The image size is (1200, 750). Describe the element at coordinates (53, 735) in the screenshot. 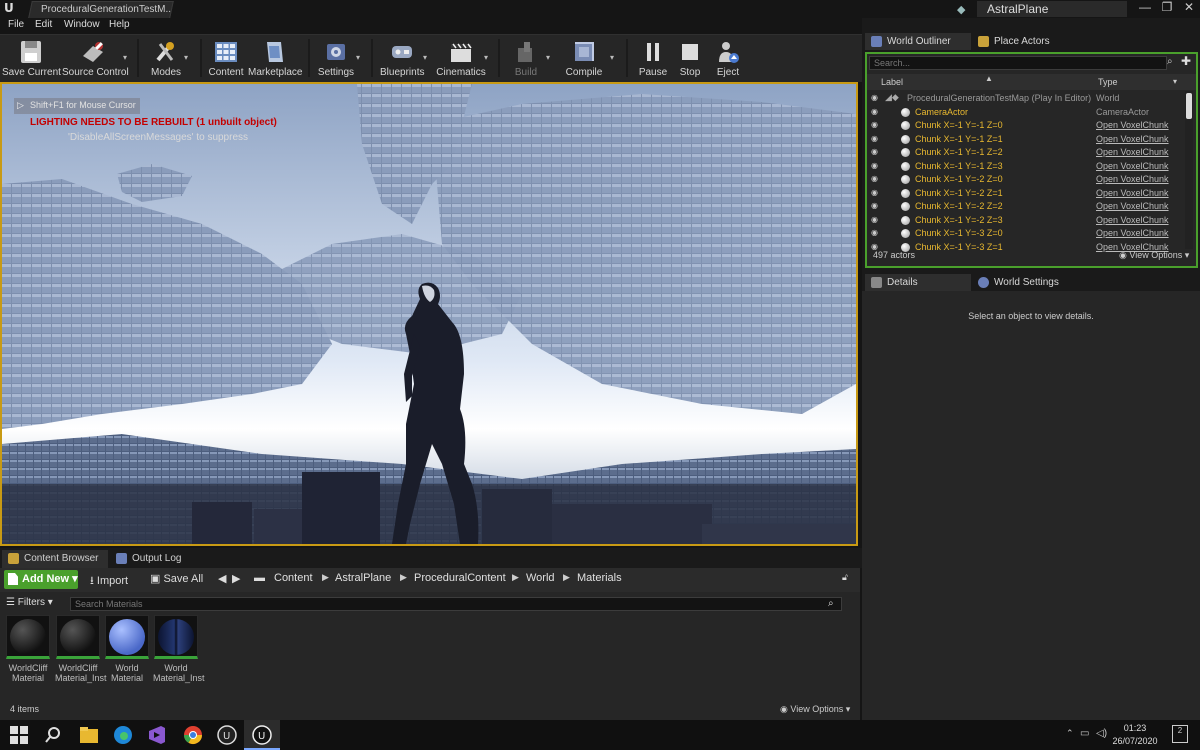

I see `search-icon` at that location.